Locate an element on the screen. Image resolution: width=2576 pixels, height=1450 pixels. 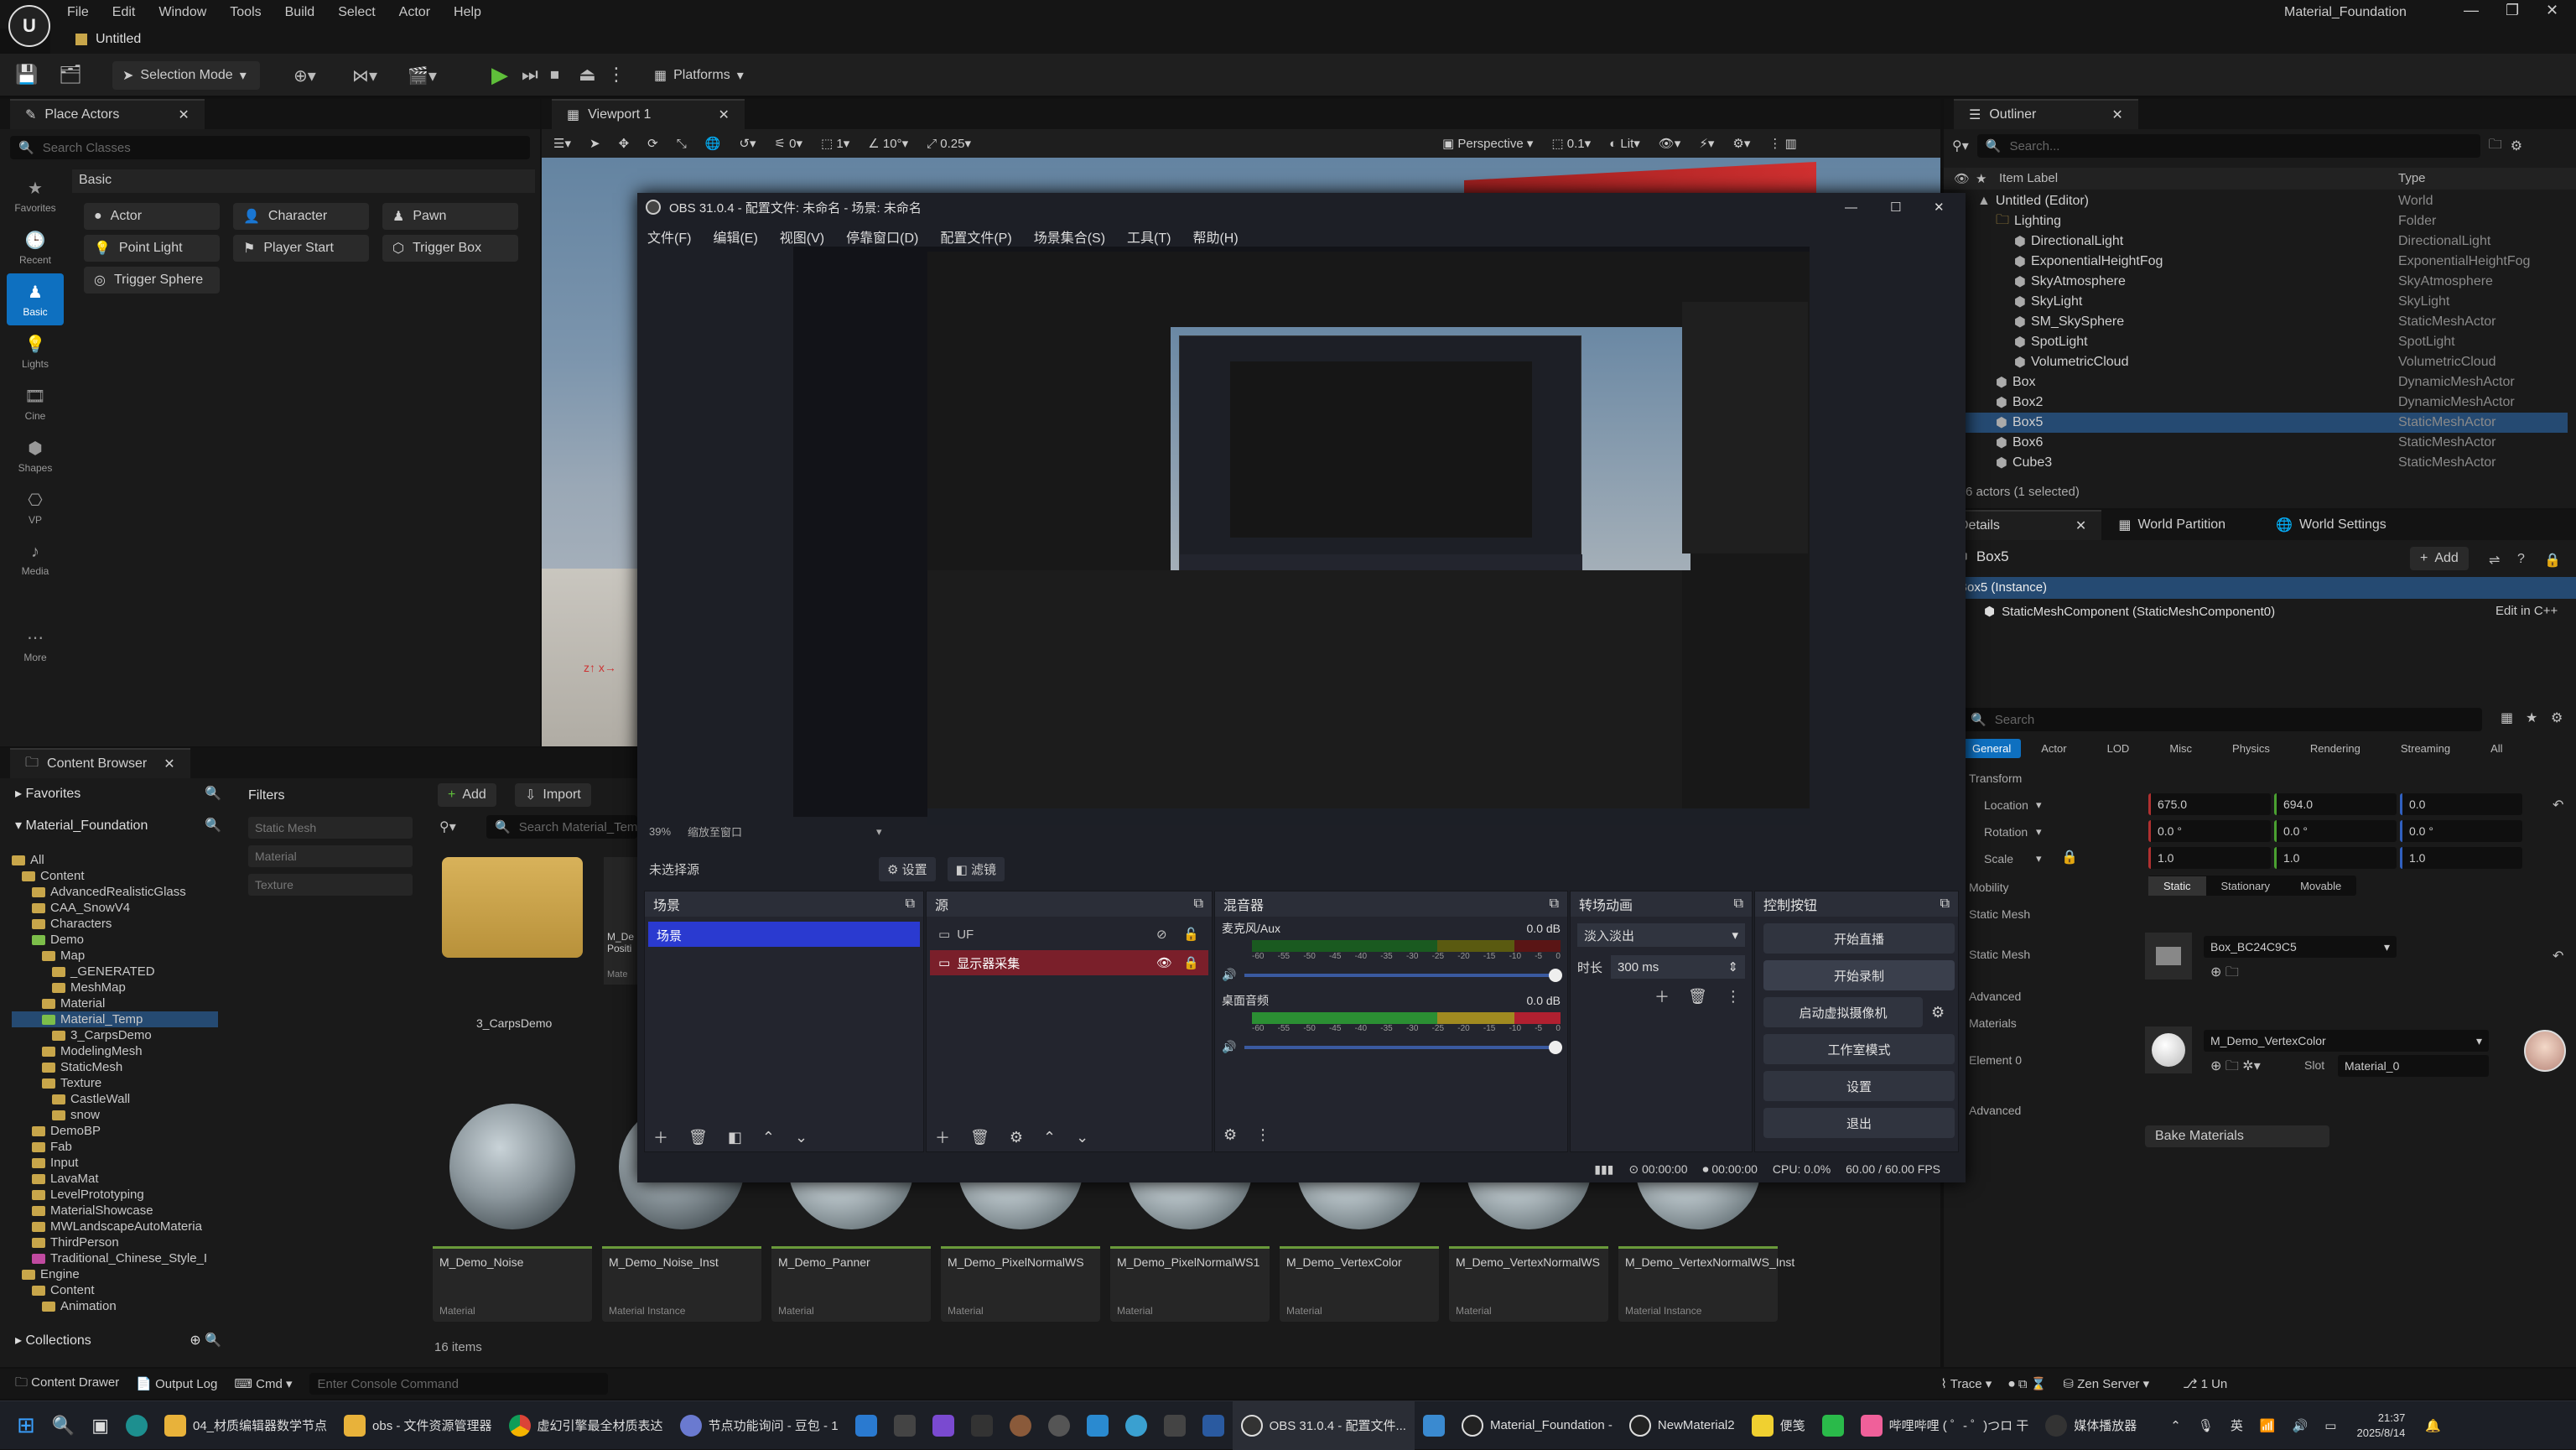
move-down-icon: ⌄ is located at coordinates (1082, 1137).